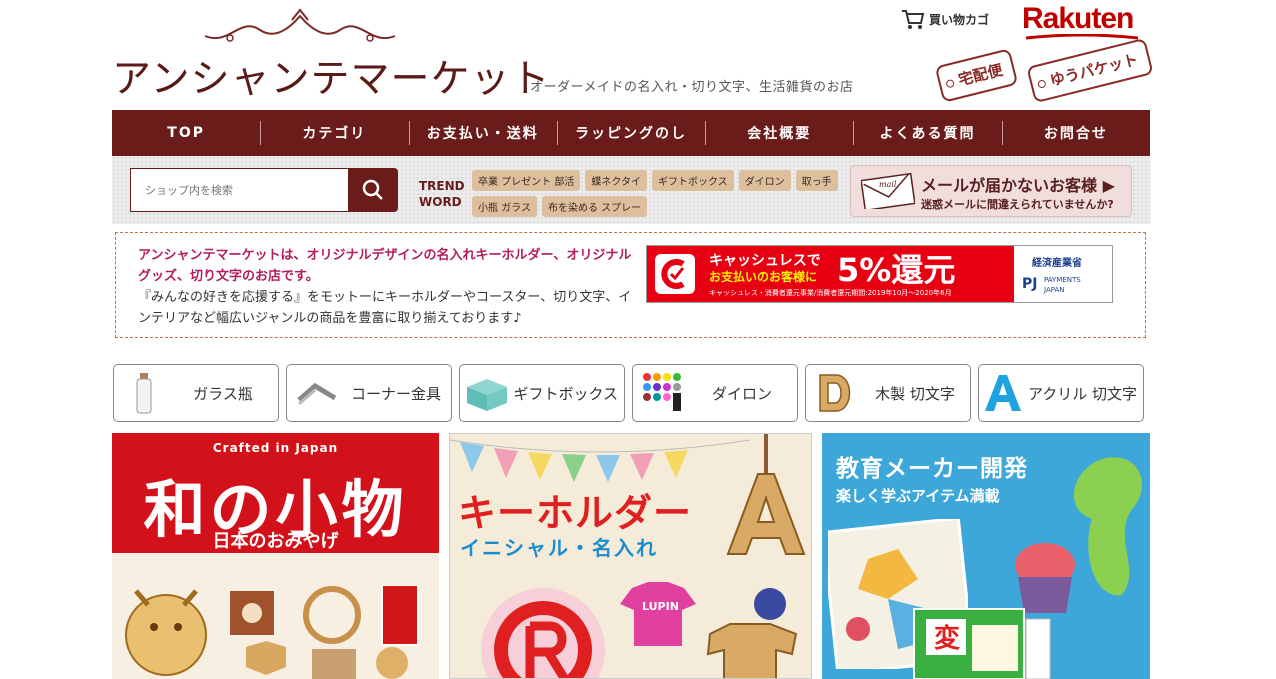  I want to click on rakuten-swoosh-icon, so click(1082, 37).